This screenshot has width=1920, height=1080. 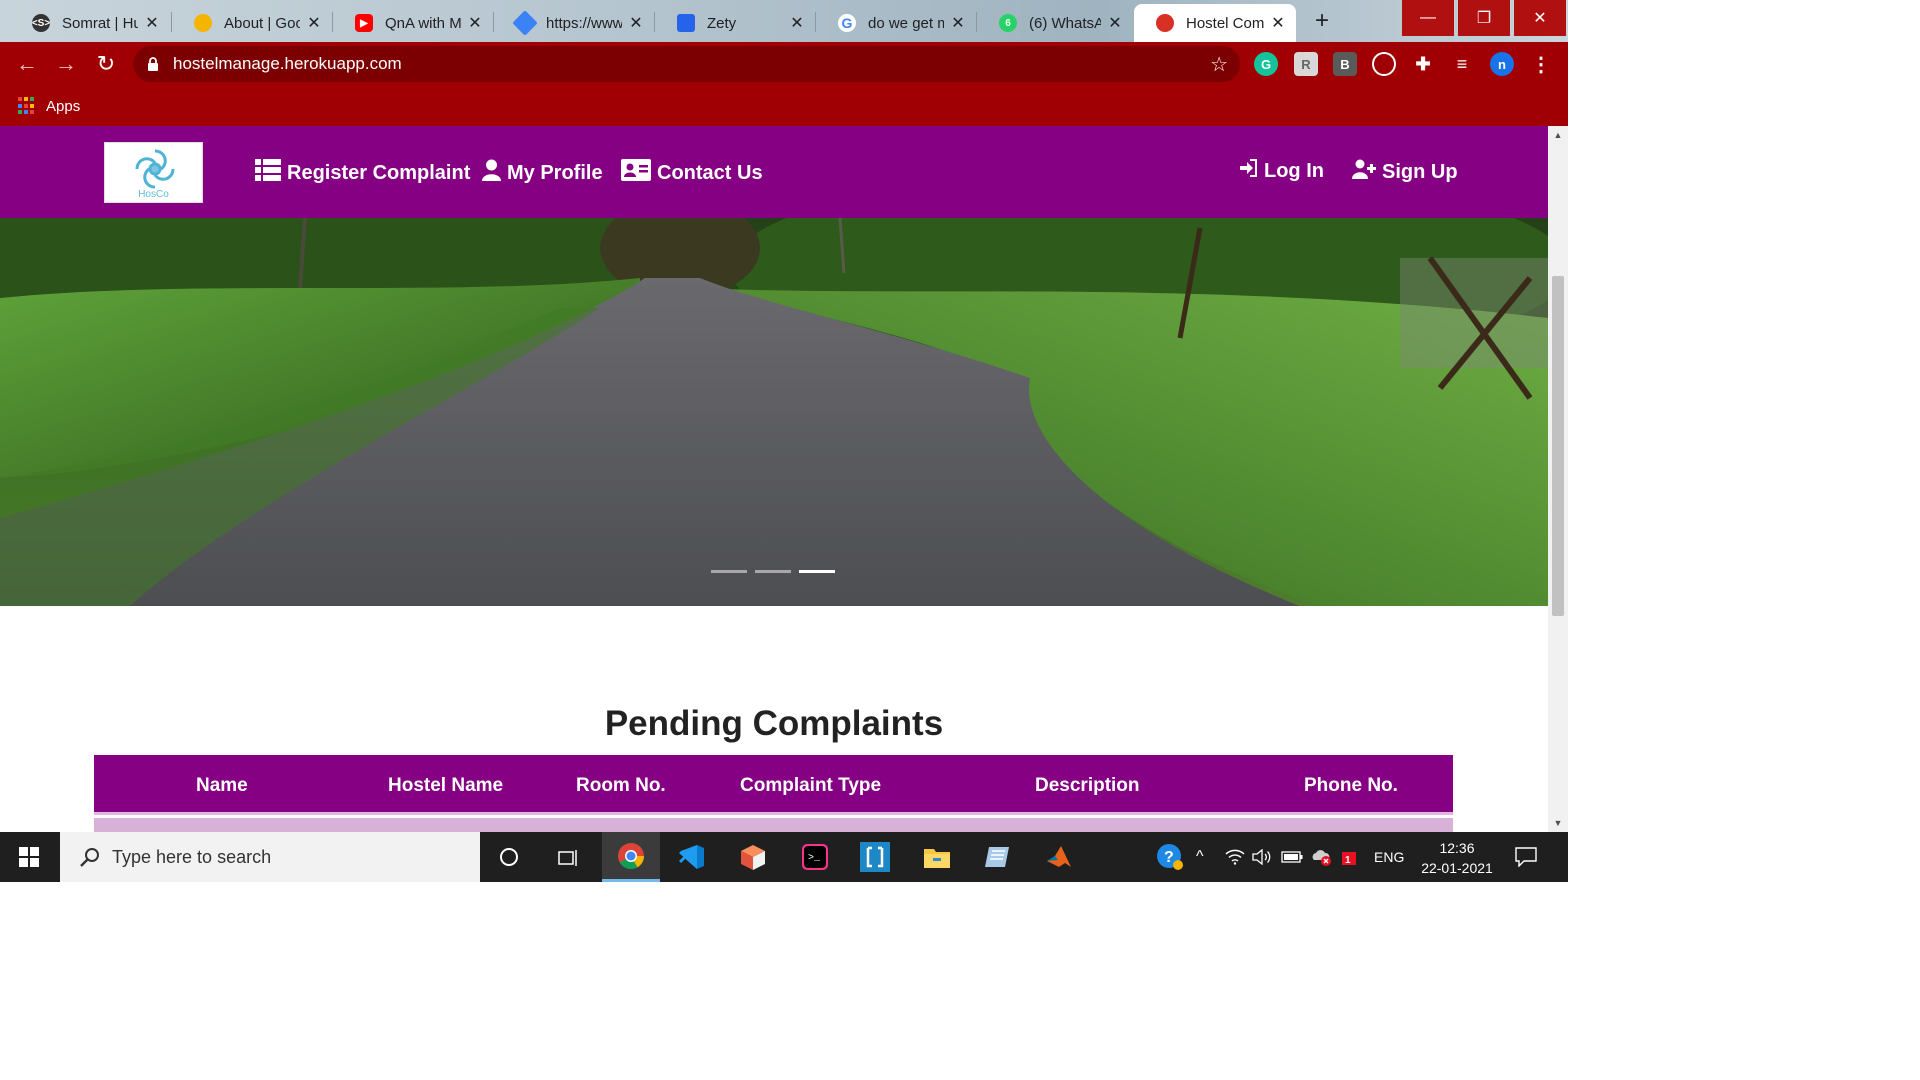 I want to click on help-icon: ?, so click(x=1170, y=857).